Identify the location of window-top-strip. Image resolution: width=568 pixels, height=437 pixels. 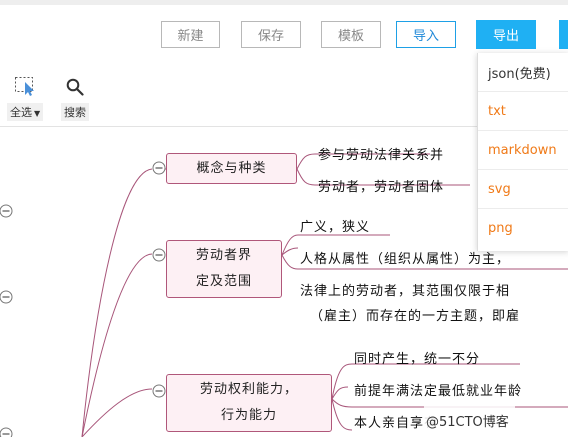
(284, 2).